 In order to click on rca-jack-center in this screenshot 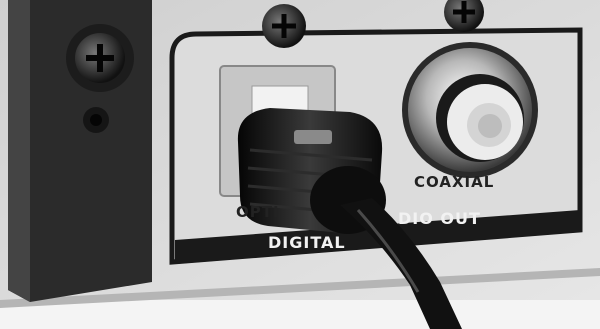, I will do `click(490, 126)`.